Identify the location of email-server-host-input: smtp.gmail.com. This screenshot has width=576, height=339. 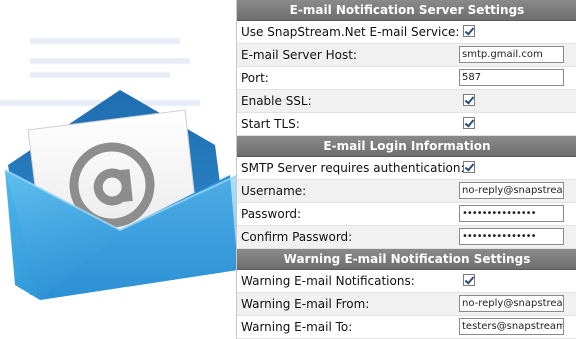
(511, 54).